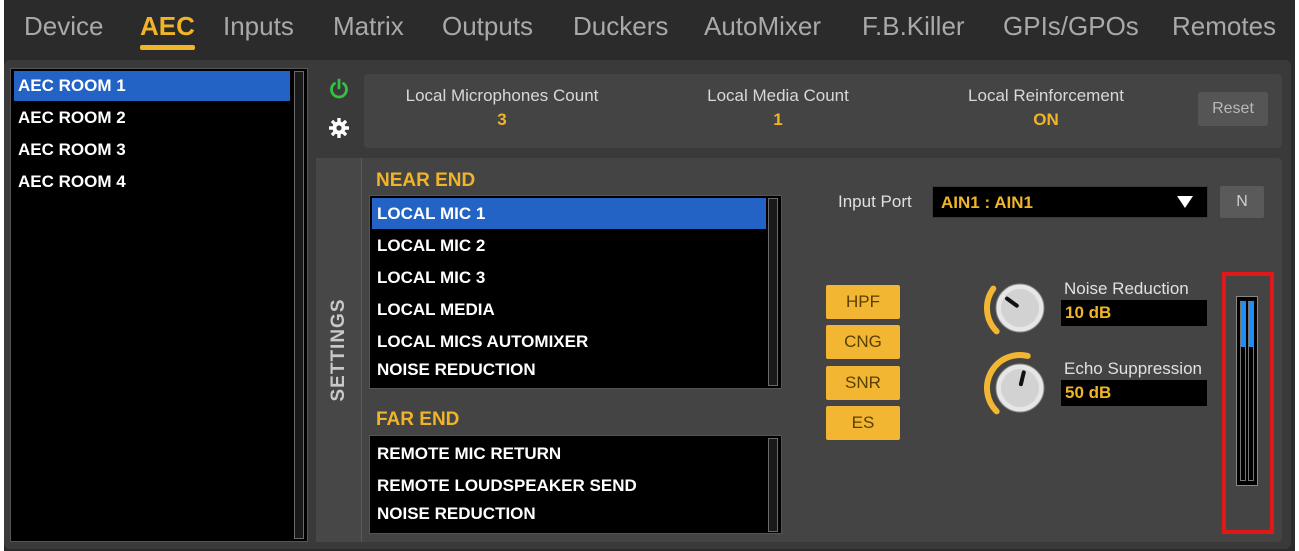  I want to click on tab-fb-killer: F.B.Killer, so click(913, 28).